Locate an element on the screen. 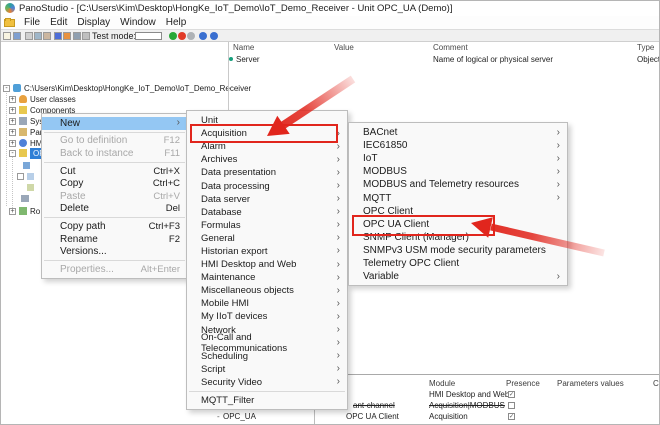 This screenshot has height=425, width=660. menu-item-delete: Delete Del is located at coordinates (114, 209).